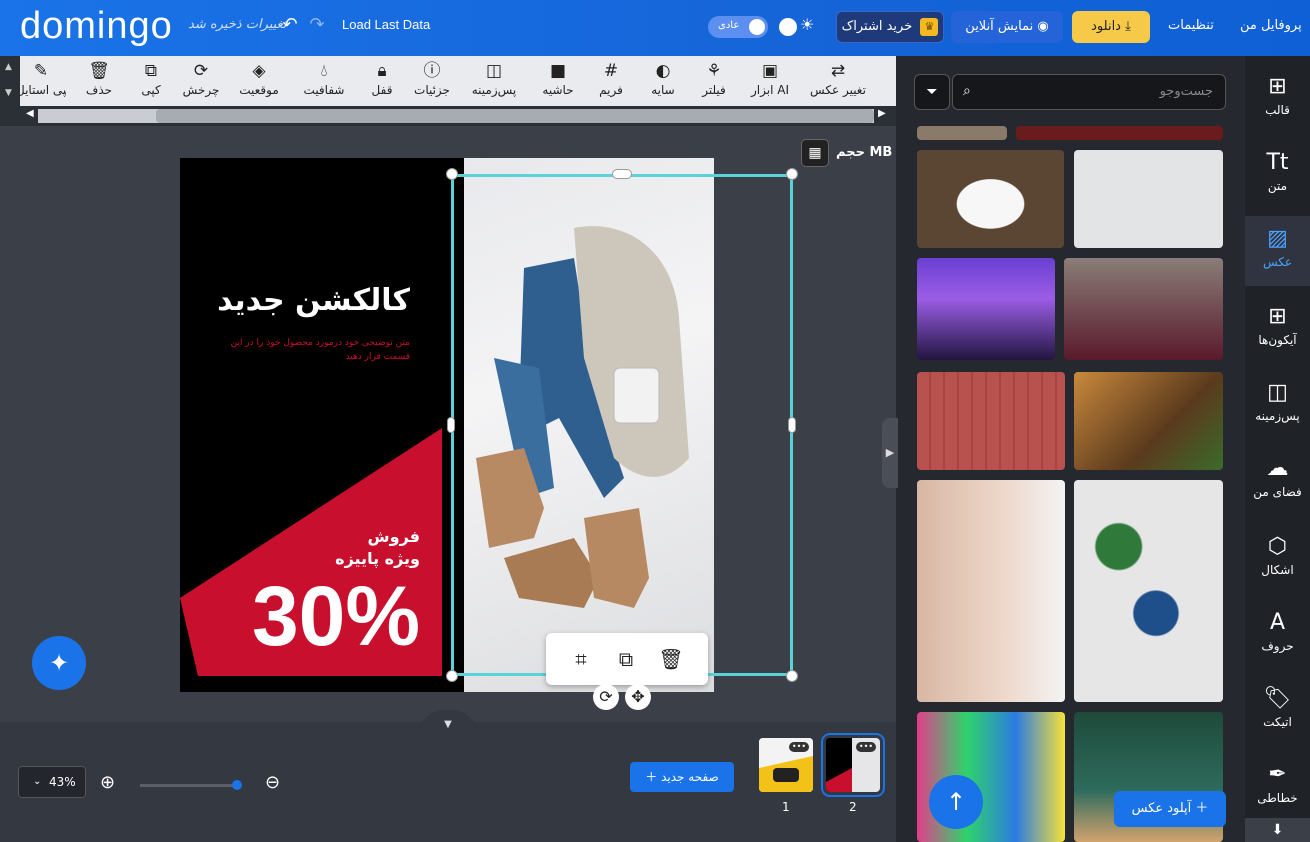 The image size is (1310, 842). I want to click on tool-ai: ▣ ابزار AI, so click(770, 82).